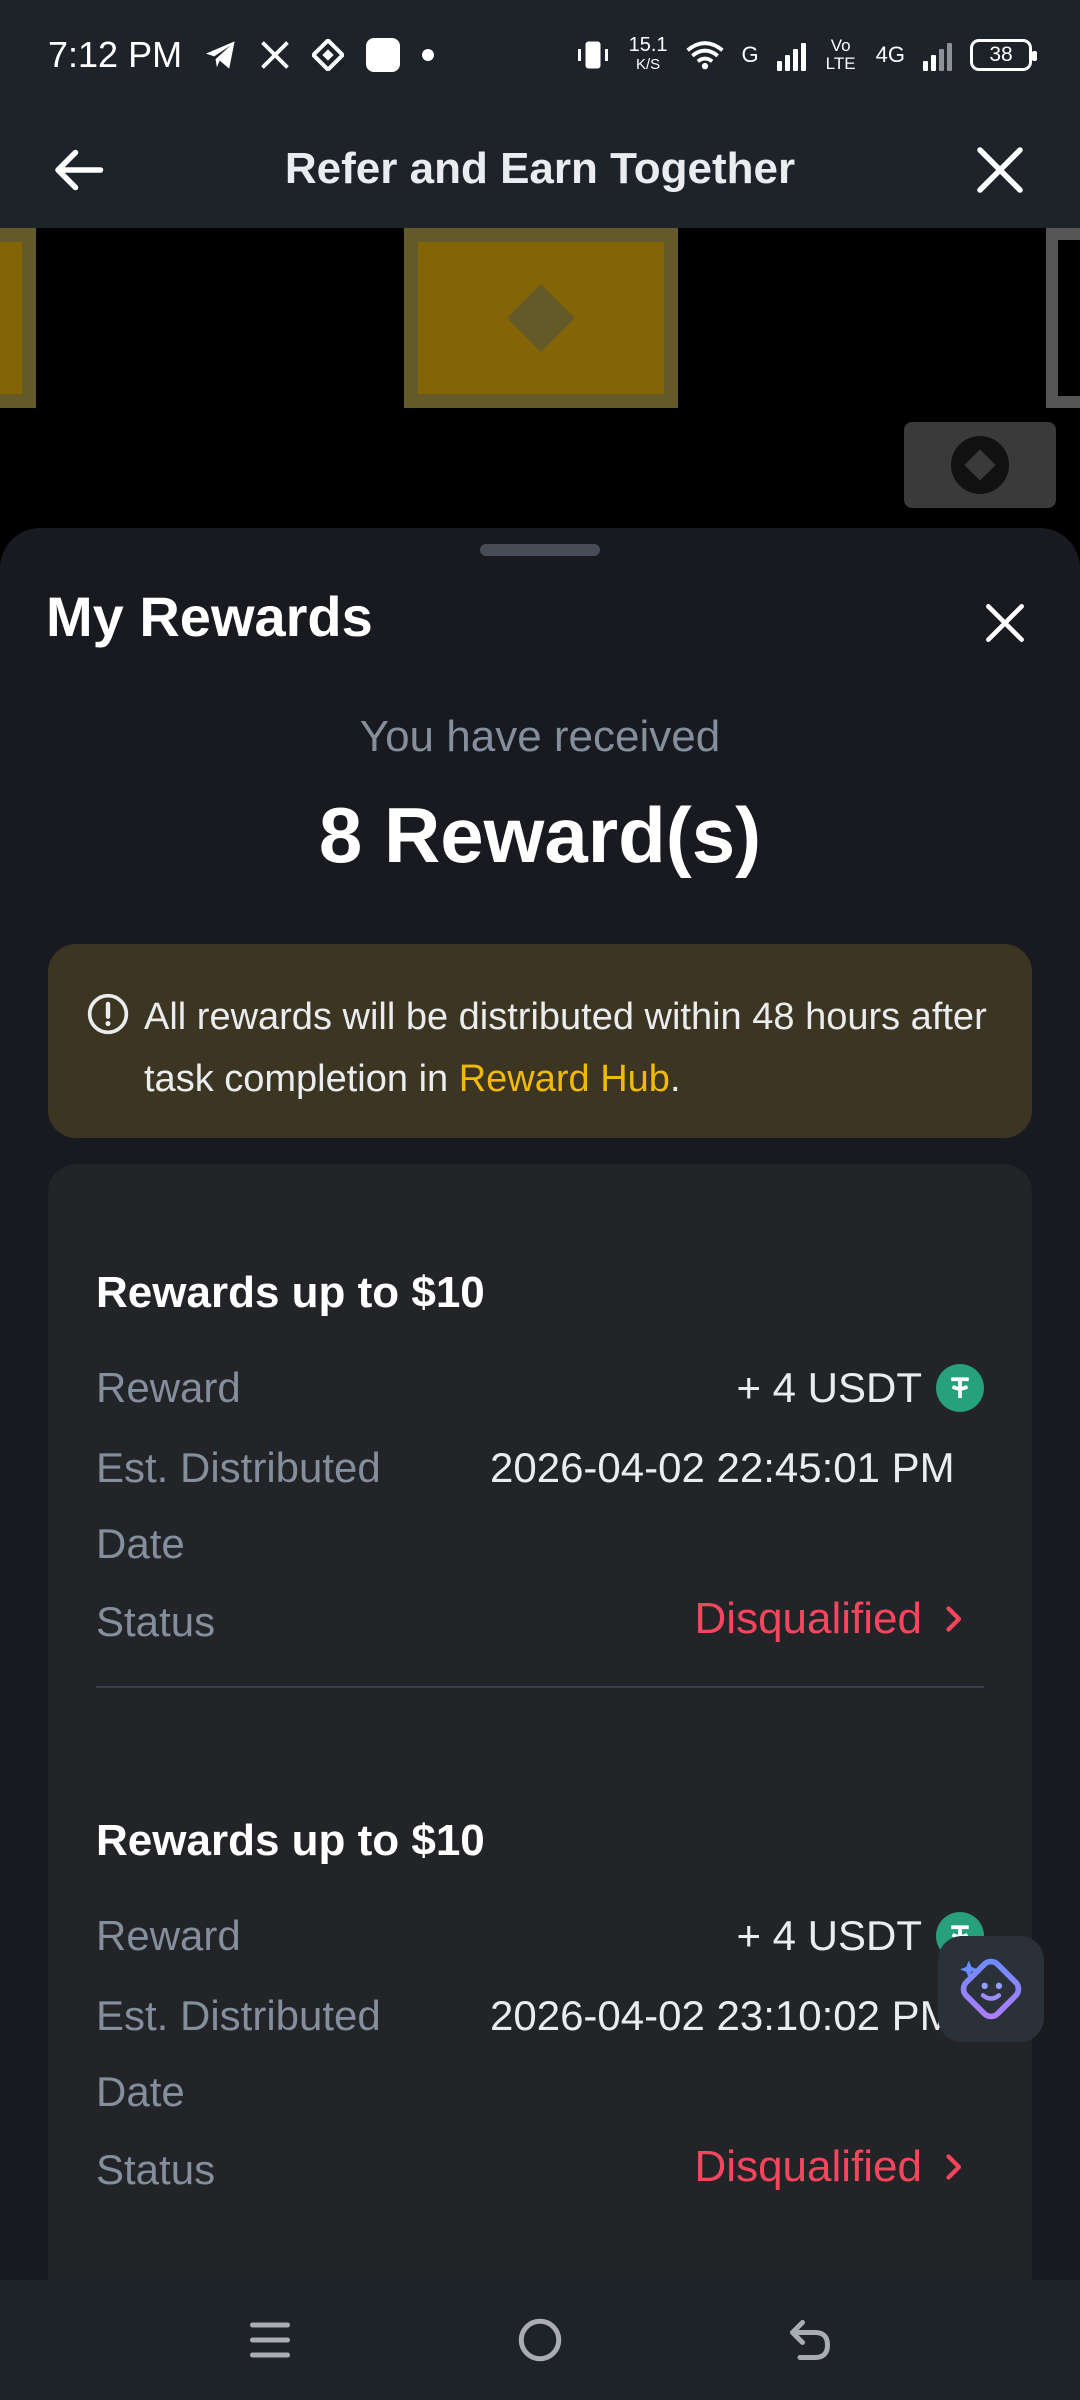 The image size is (1080, 2400). I want to click on battery-icon: 38, so click(1003, 55).